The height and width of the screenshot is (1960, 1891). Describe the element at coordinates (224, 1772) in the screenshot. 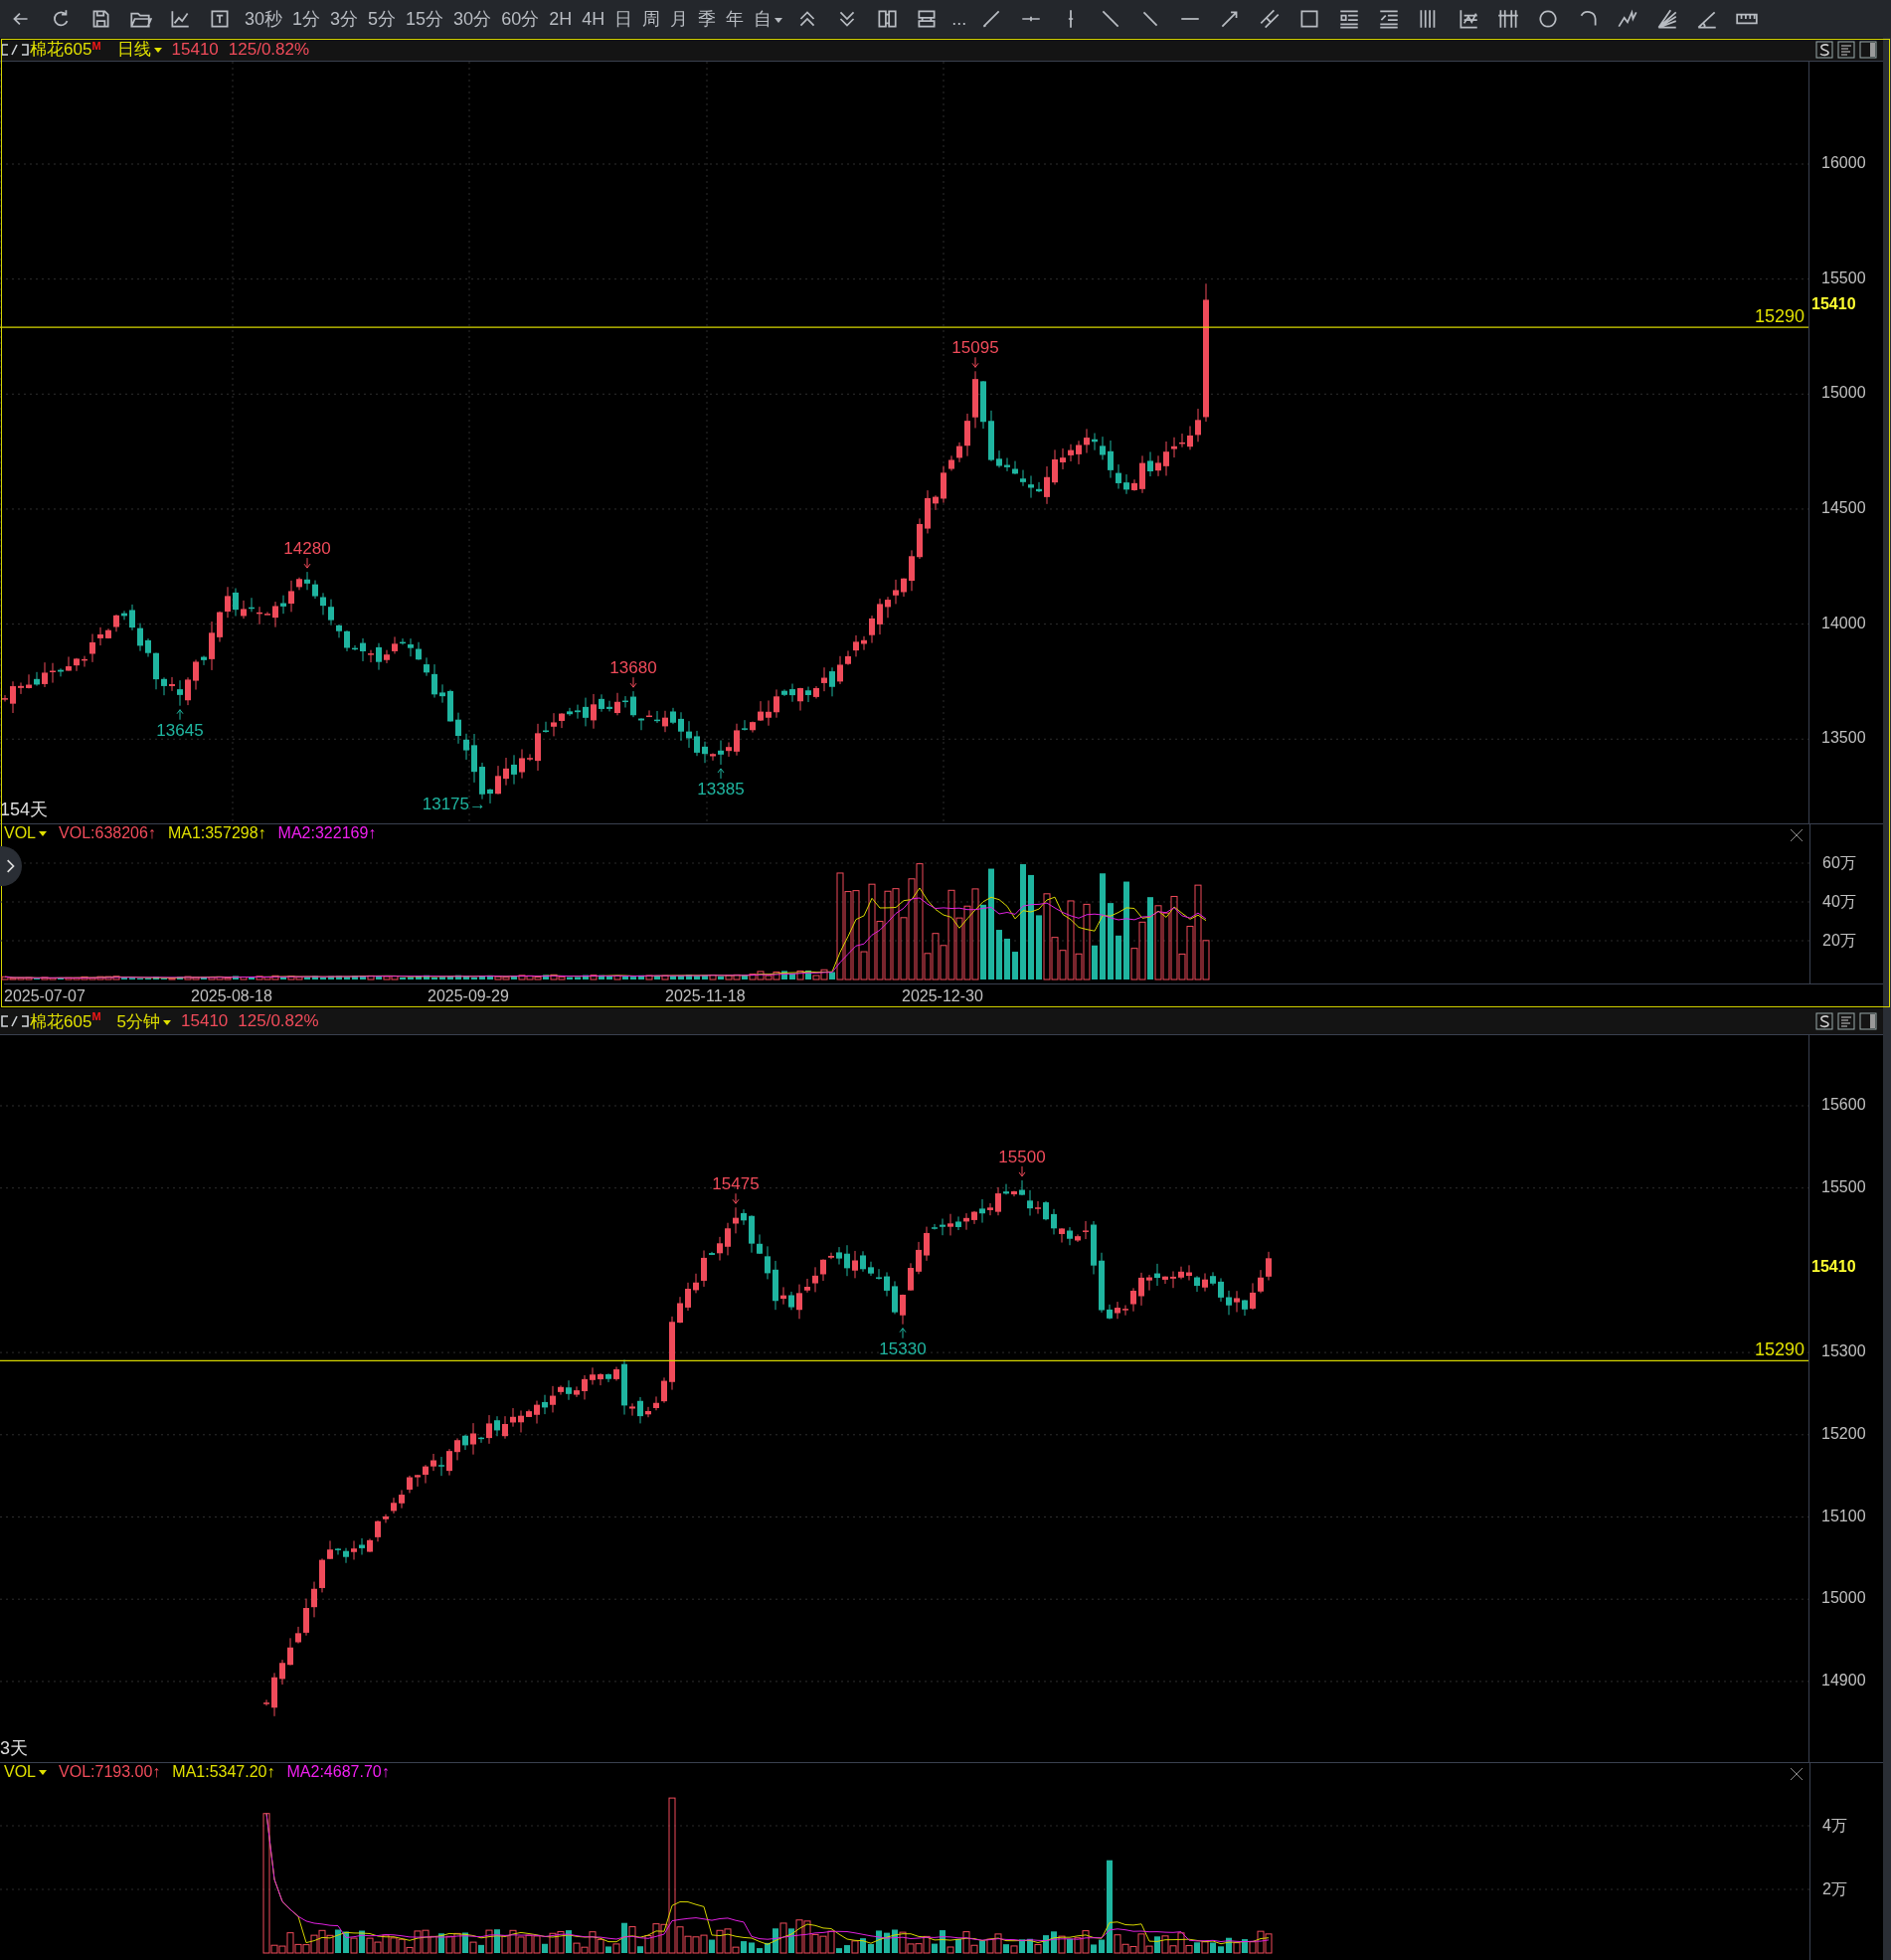

I see `ma1-value: MA1:5347.20↑` at that location.